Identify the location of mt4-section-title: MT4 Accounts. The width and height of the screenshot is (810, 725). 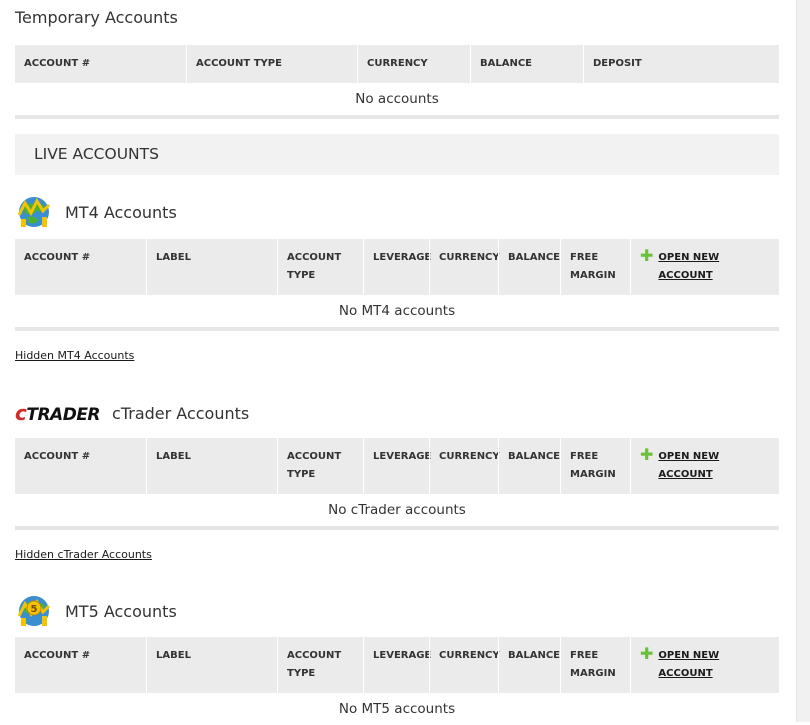
(96, 212).